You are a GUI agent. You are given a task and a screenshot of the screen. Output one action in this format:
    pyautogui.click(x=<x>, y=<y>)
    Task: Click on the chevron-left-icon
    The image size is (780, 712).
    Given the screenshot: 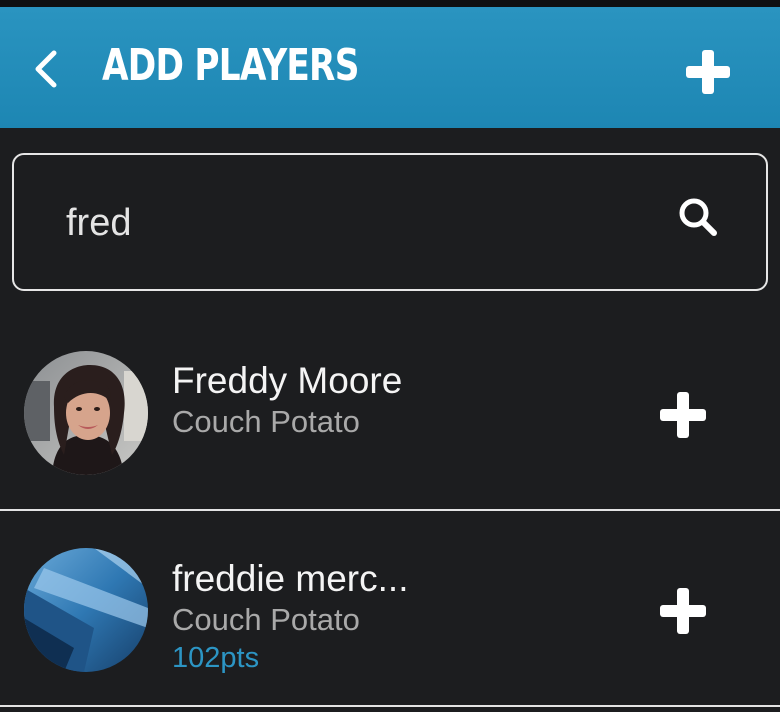 What is the action you would take?
    pyautogui.click(x=46, y=69)
    